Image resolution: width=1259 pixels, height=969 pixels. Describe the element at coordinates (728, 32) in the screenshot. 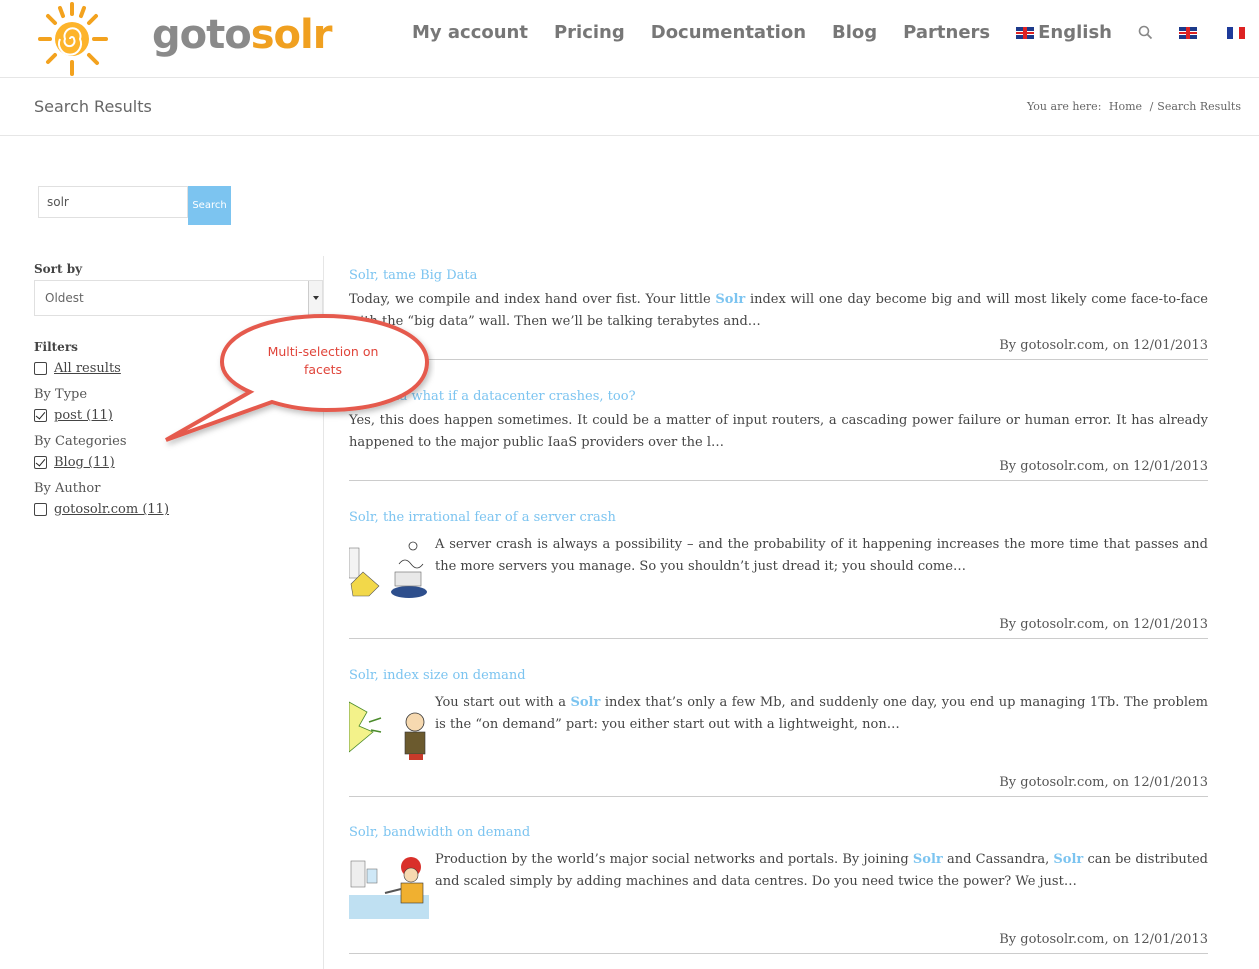

I see `nav-documentation: Documentation` at that location.